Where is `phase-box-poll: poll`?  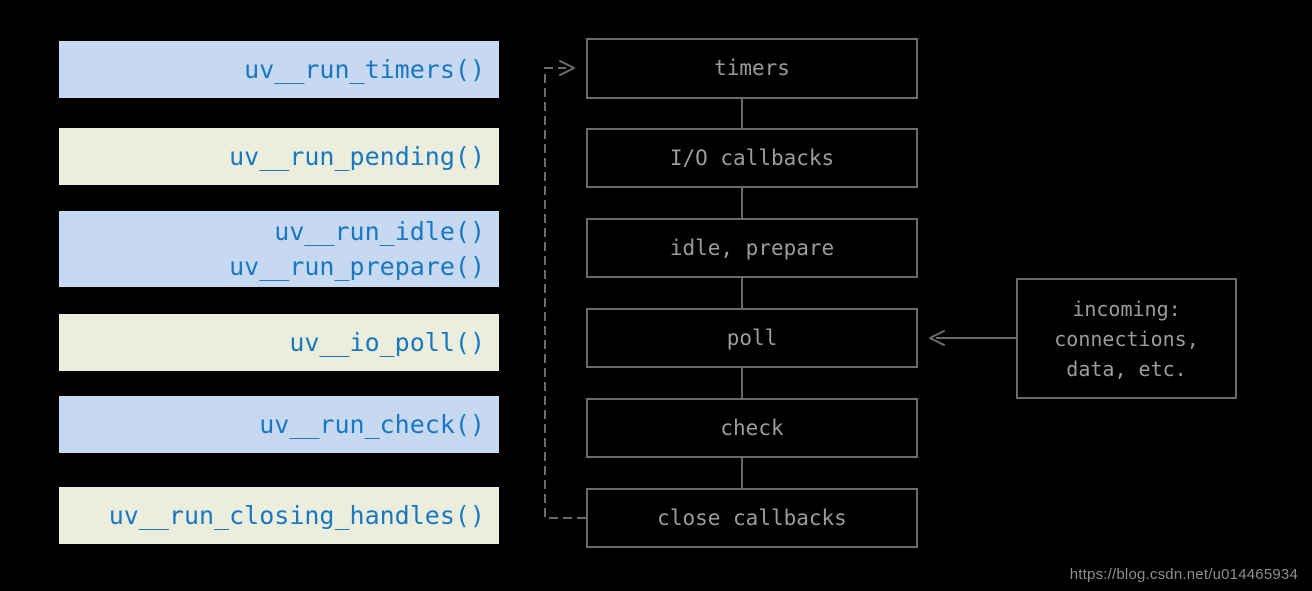
phase-box-poll: poll is located at coordinates (752, 338).